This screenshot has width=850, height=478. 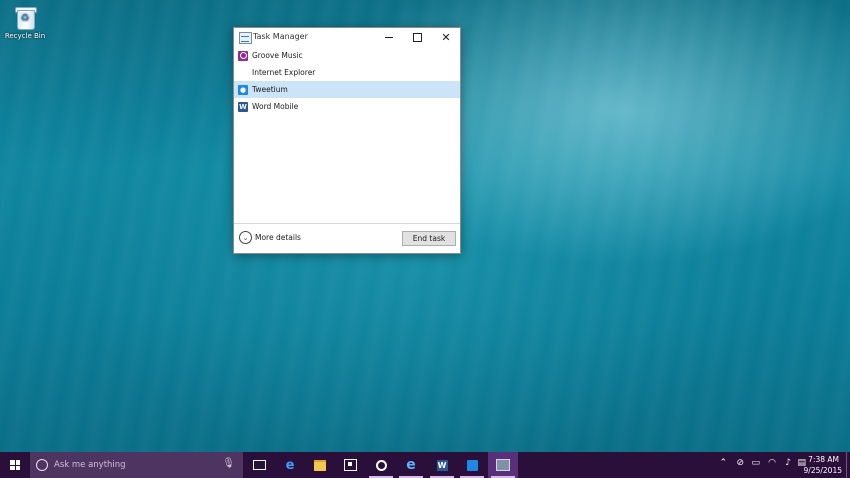 I want to click on windows-icon, so click(x=15, y=465).